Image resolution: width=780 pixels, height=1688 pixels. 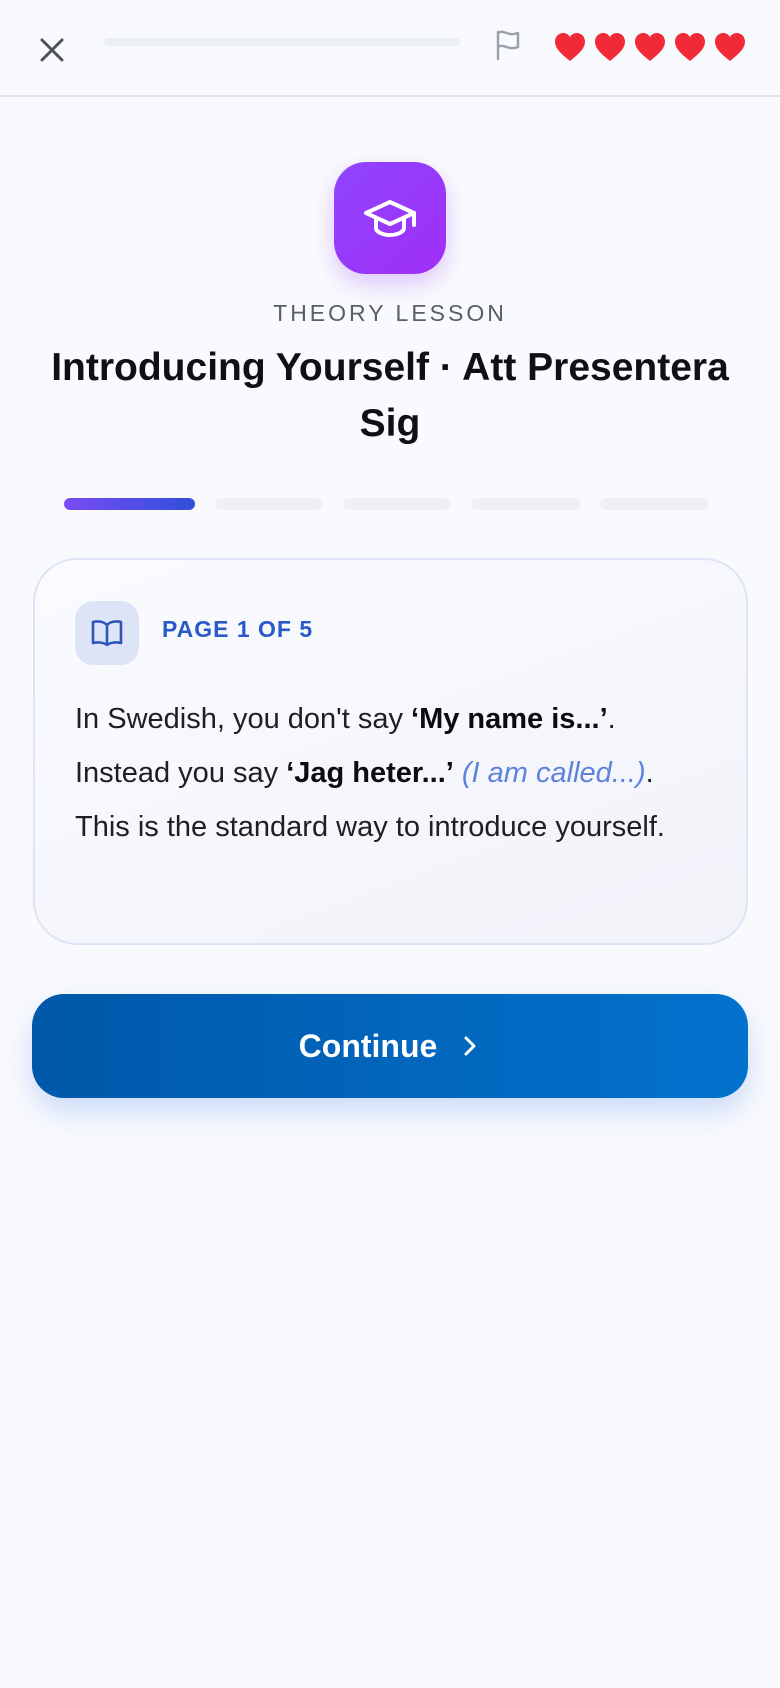 I want to click on lesson-type-label: THEORY LESSON, so click(x=390, y=313).